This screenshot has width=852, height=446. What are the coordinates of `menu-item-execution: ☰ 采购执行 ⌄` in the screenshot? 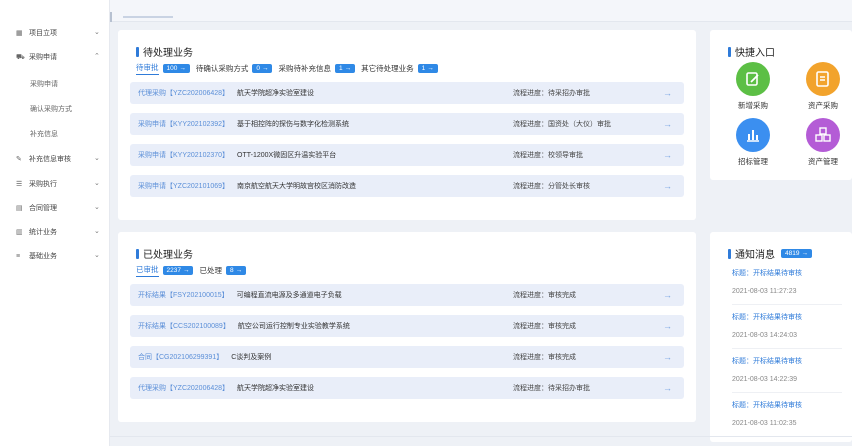 It's located at (55, 184).